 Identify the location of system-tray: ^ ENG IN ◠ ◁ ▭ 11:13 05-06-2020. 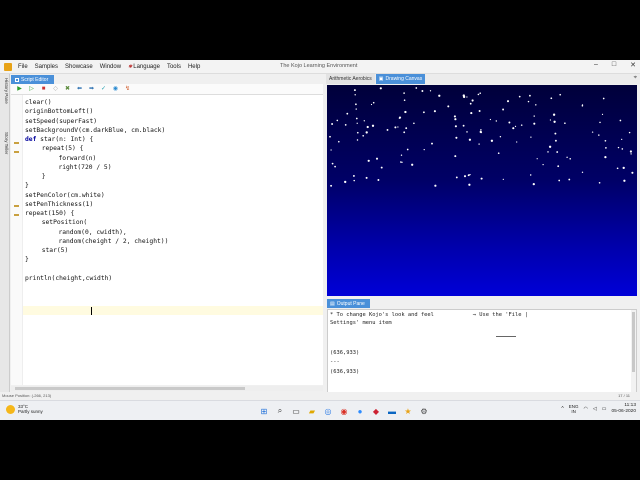
(598, 409).